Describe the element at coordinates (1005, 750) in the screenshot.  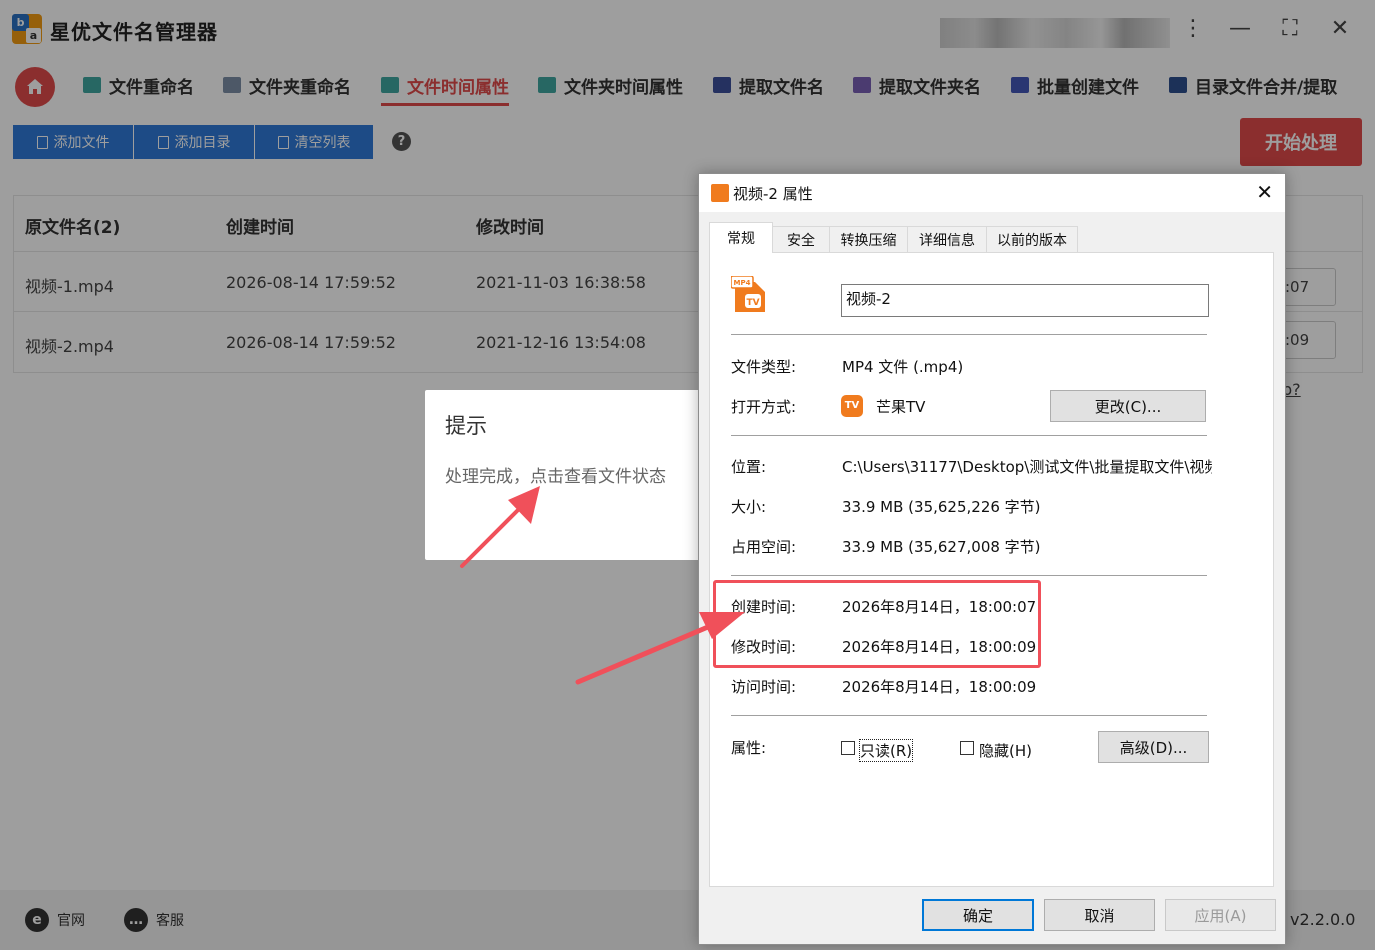
I see `hidden-label: 隐藏(H)` at that location.